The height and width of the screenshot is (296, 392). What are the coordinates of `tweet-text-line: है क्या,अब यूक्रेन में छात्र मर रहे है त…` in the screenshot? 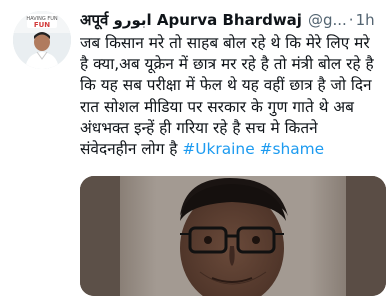 It's located at (227, 64).